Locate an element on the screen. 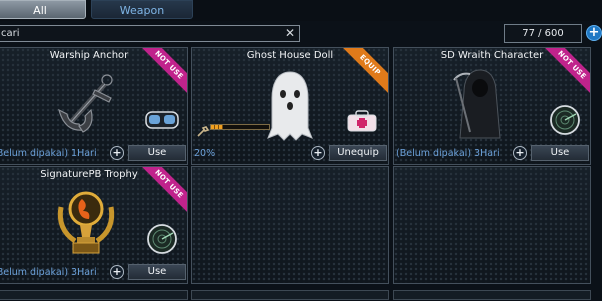 The width and height of the screenshot is (602, 301). wrench-icon is located at coordinates (203, 131).